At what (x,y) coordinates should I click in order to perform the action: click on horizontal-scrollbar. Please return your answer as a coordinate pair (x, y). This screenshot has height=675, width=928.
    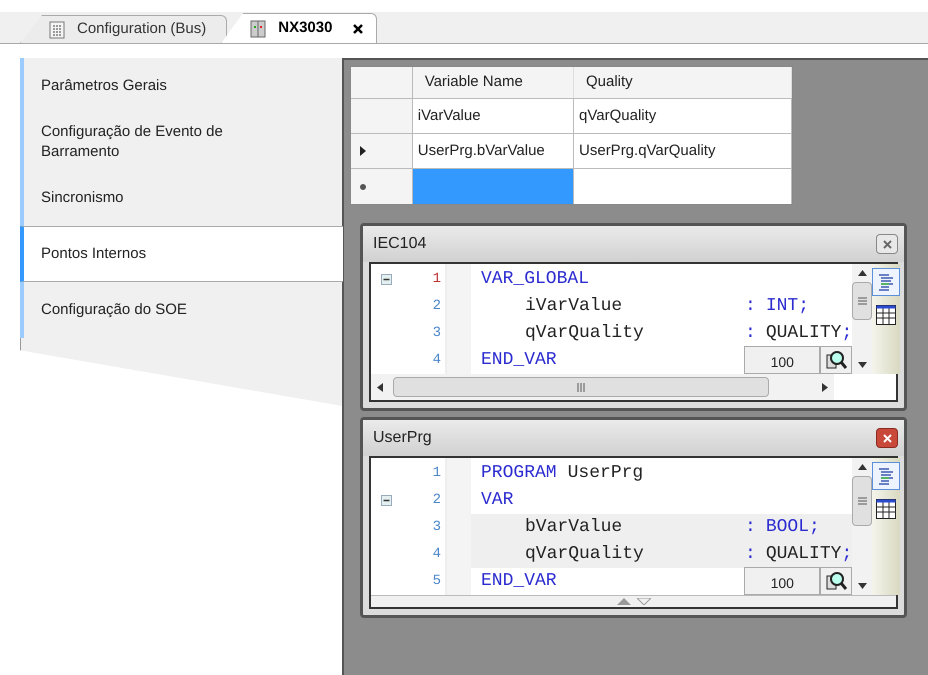
    Looking at the image, I should click on (602, 387).